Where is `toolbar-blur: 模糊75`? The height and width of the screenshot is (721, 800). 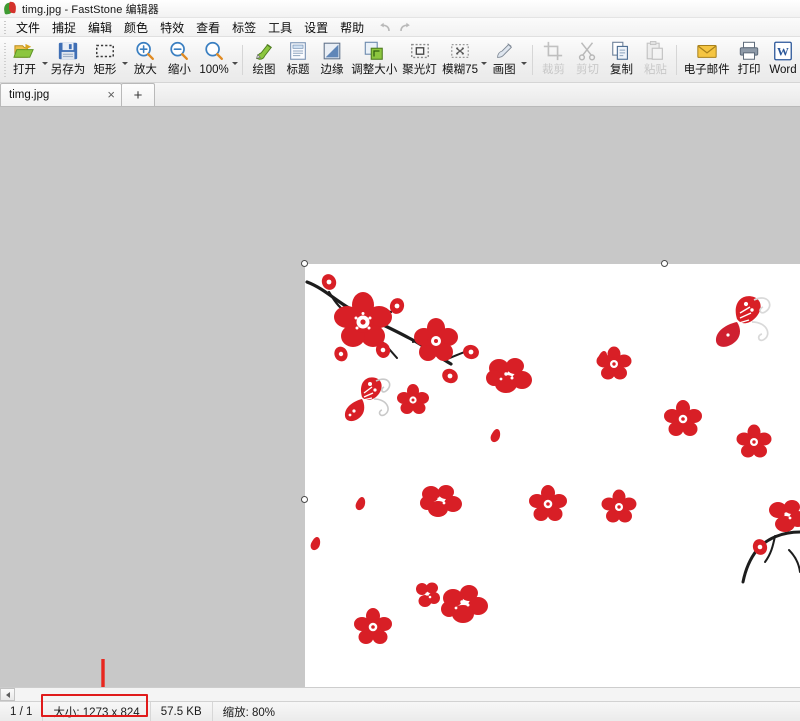 toolbar-blur: 模糊75 is located at coordinates (460, 59).